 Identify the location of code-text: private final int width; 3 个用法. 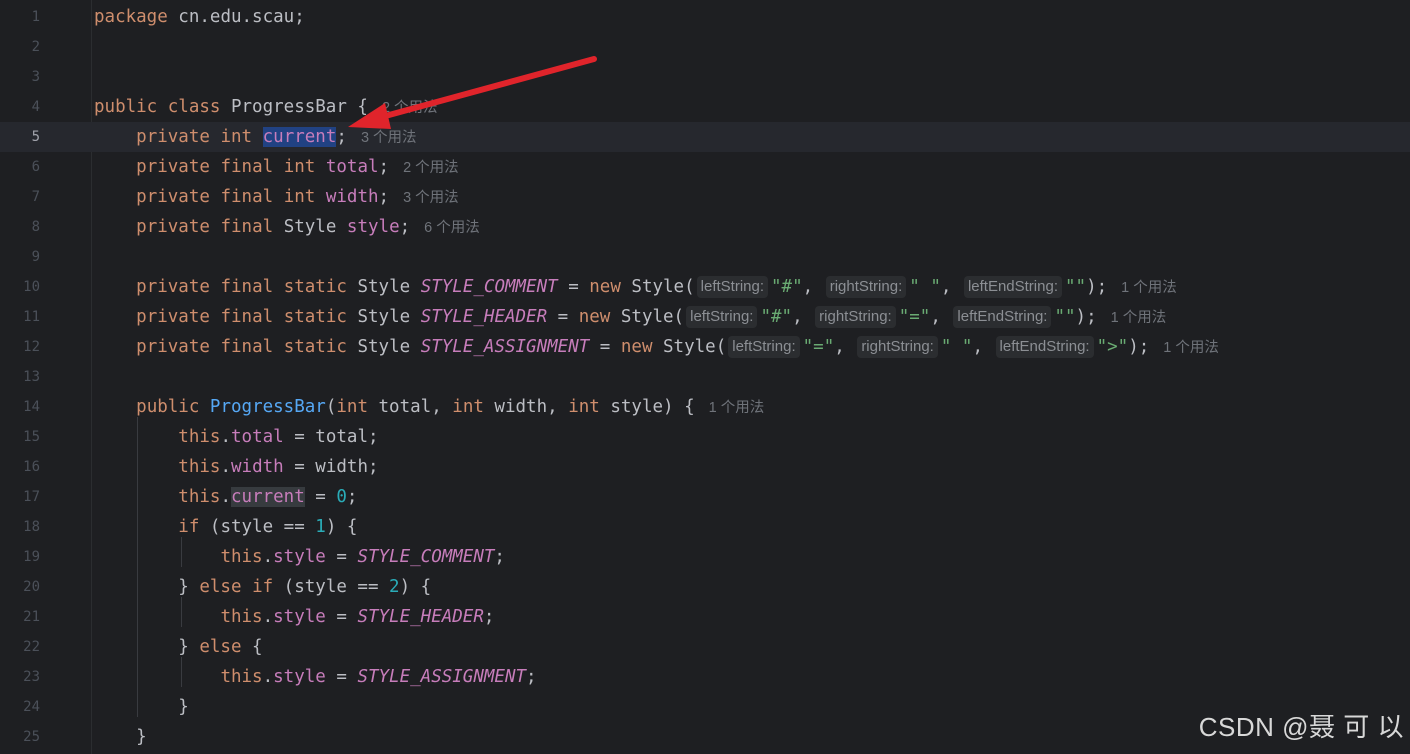
(276, 197).